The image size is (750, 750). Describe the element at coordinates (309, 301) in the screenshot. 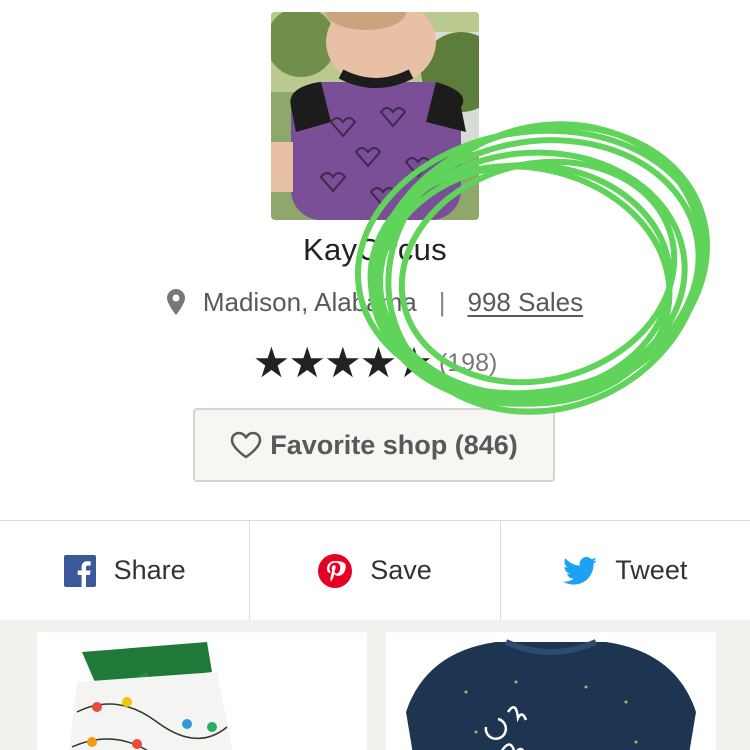

I see `shop-location: Madison, Alabama` at that location.